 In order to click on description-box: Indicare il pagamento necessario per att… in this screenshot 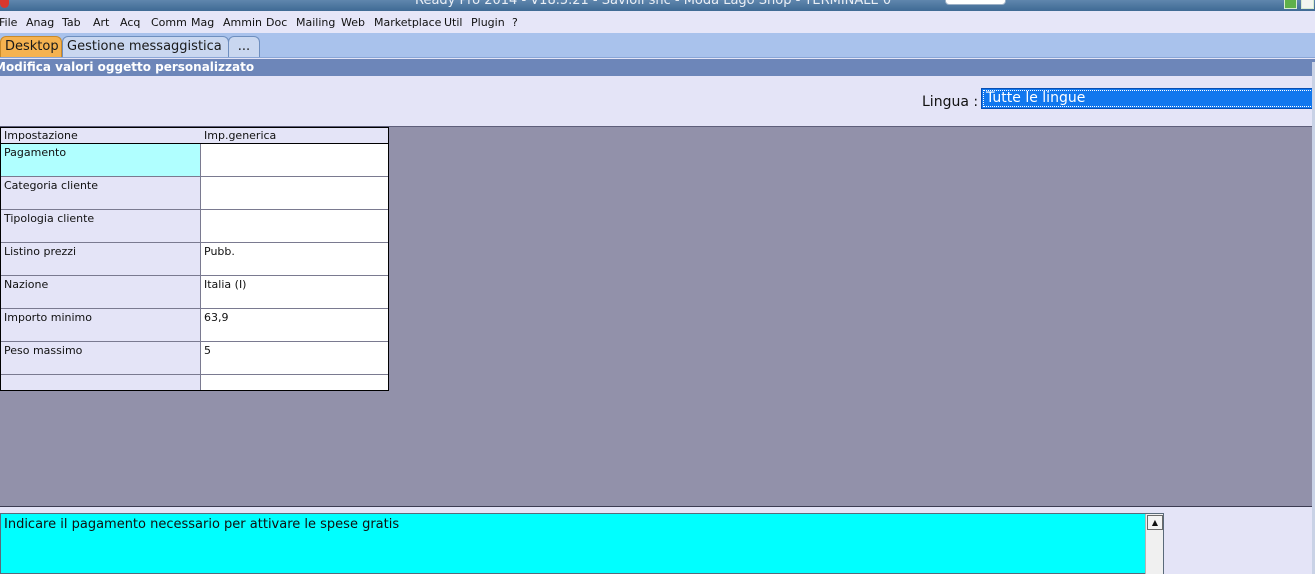, I will do `click(582, 543)`.